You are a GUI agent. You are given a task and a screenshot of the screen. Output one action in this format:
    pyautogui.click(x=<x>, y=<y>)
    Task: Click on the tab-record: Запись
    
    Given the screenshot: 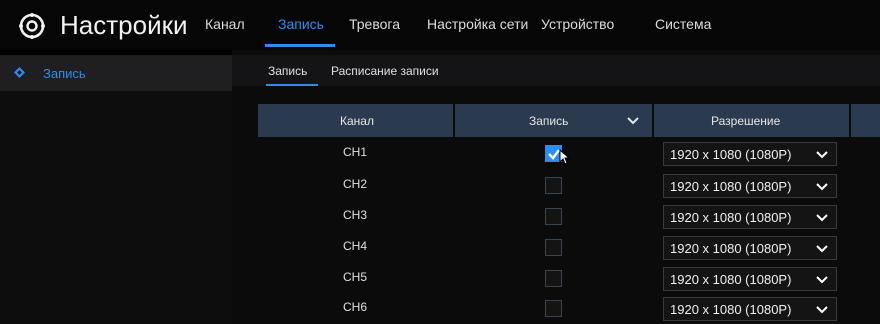 What is the action you would take?
    pyautogui.click(x=301, y=24)
    